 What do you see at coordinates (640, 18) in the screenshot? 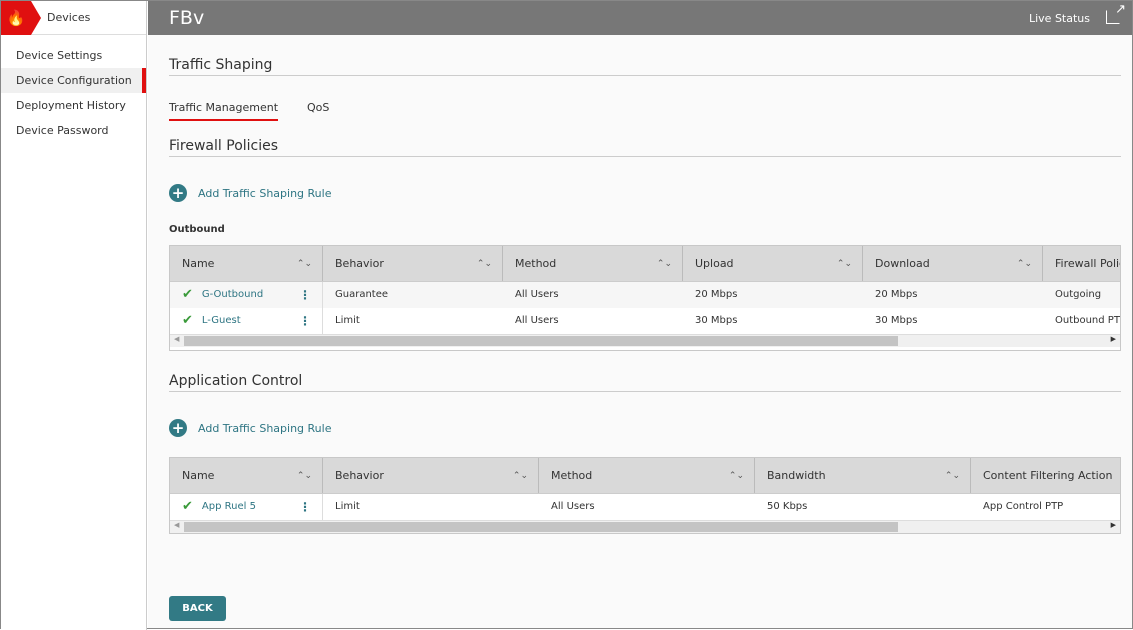
I see `top-bar: FBv Live Status` at bounding box center [640, 18].